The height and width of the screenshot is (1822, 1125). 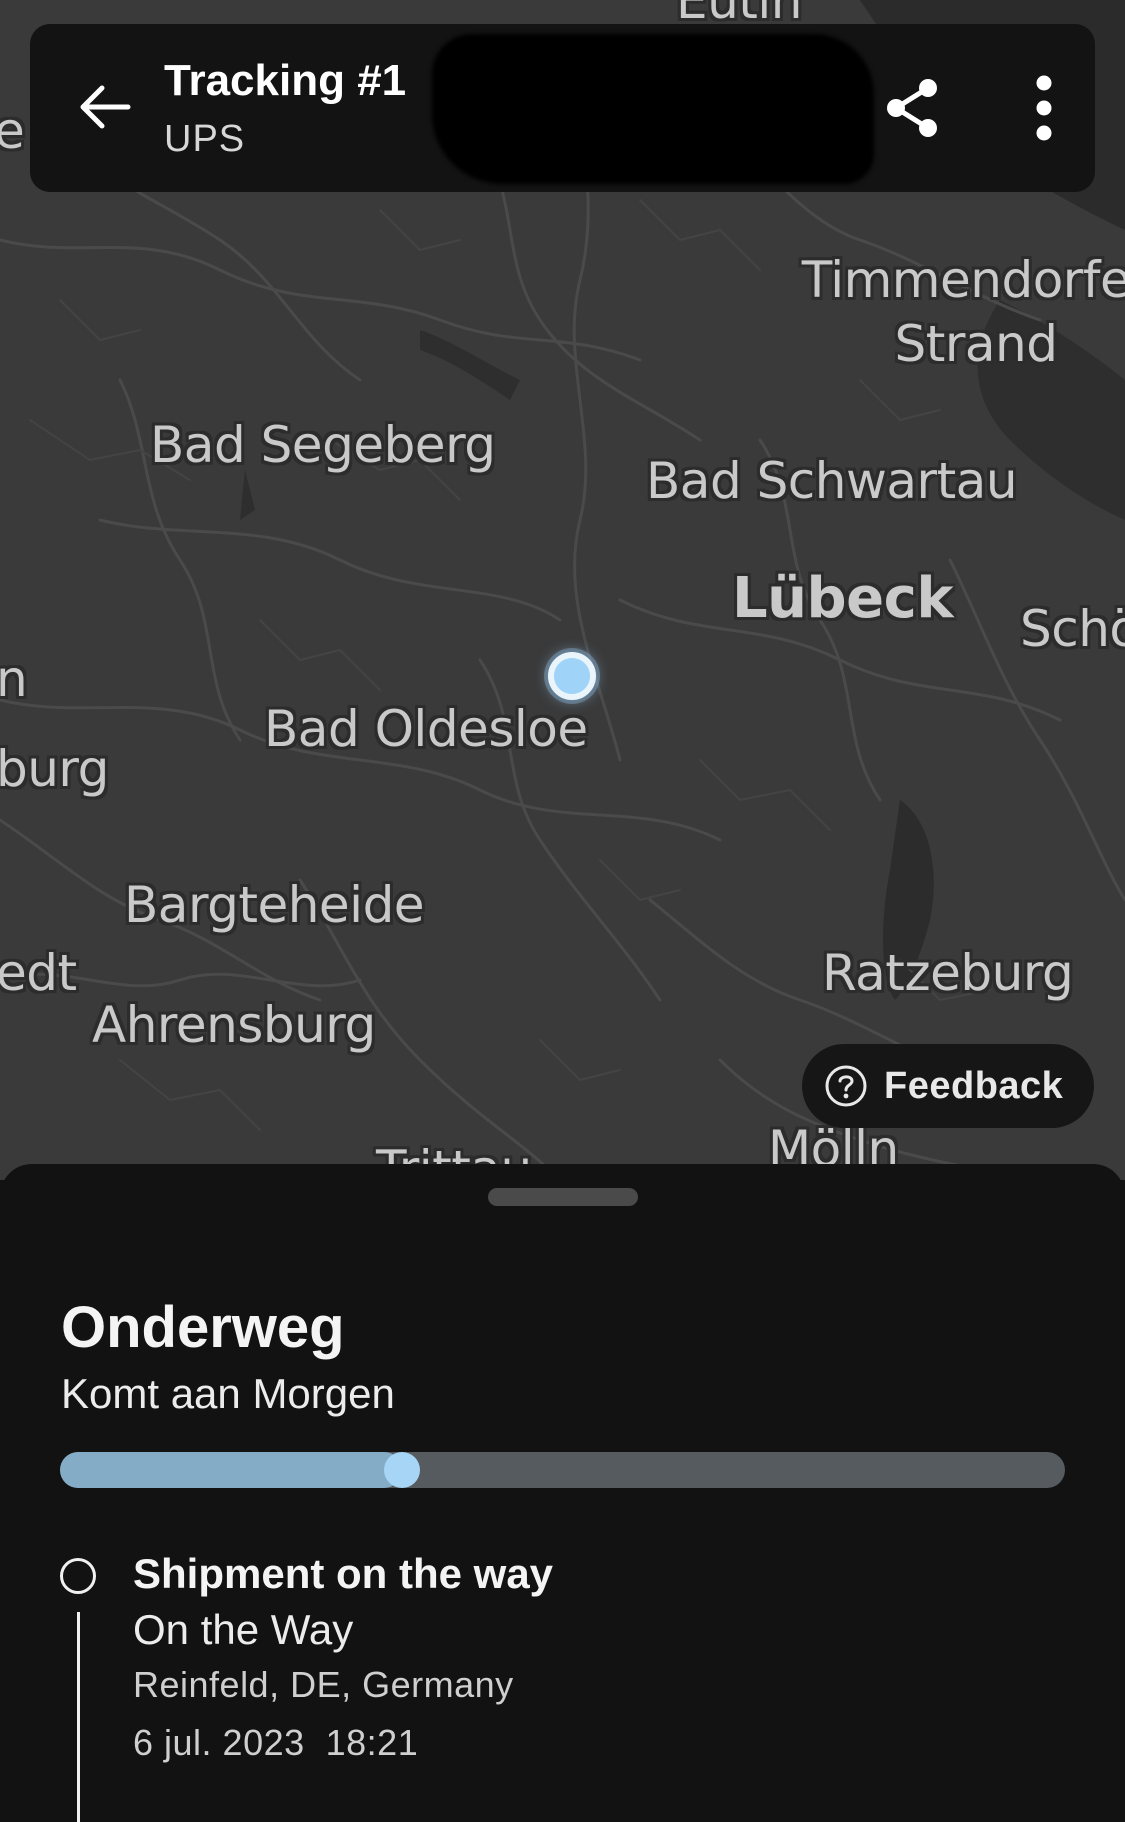 I want to click on page-title: Tracking #1, so click(x=285, y=80).